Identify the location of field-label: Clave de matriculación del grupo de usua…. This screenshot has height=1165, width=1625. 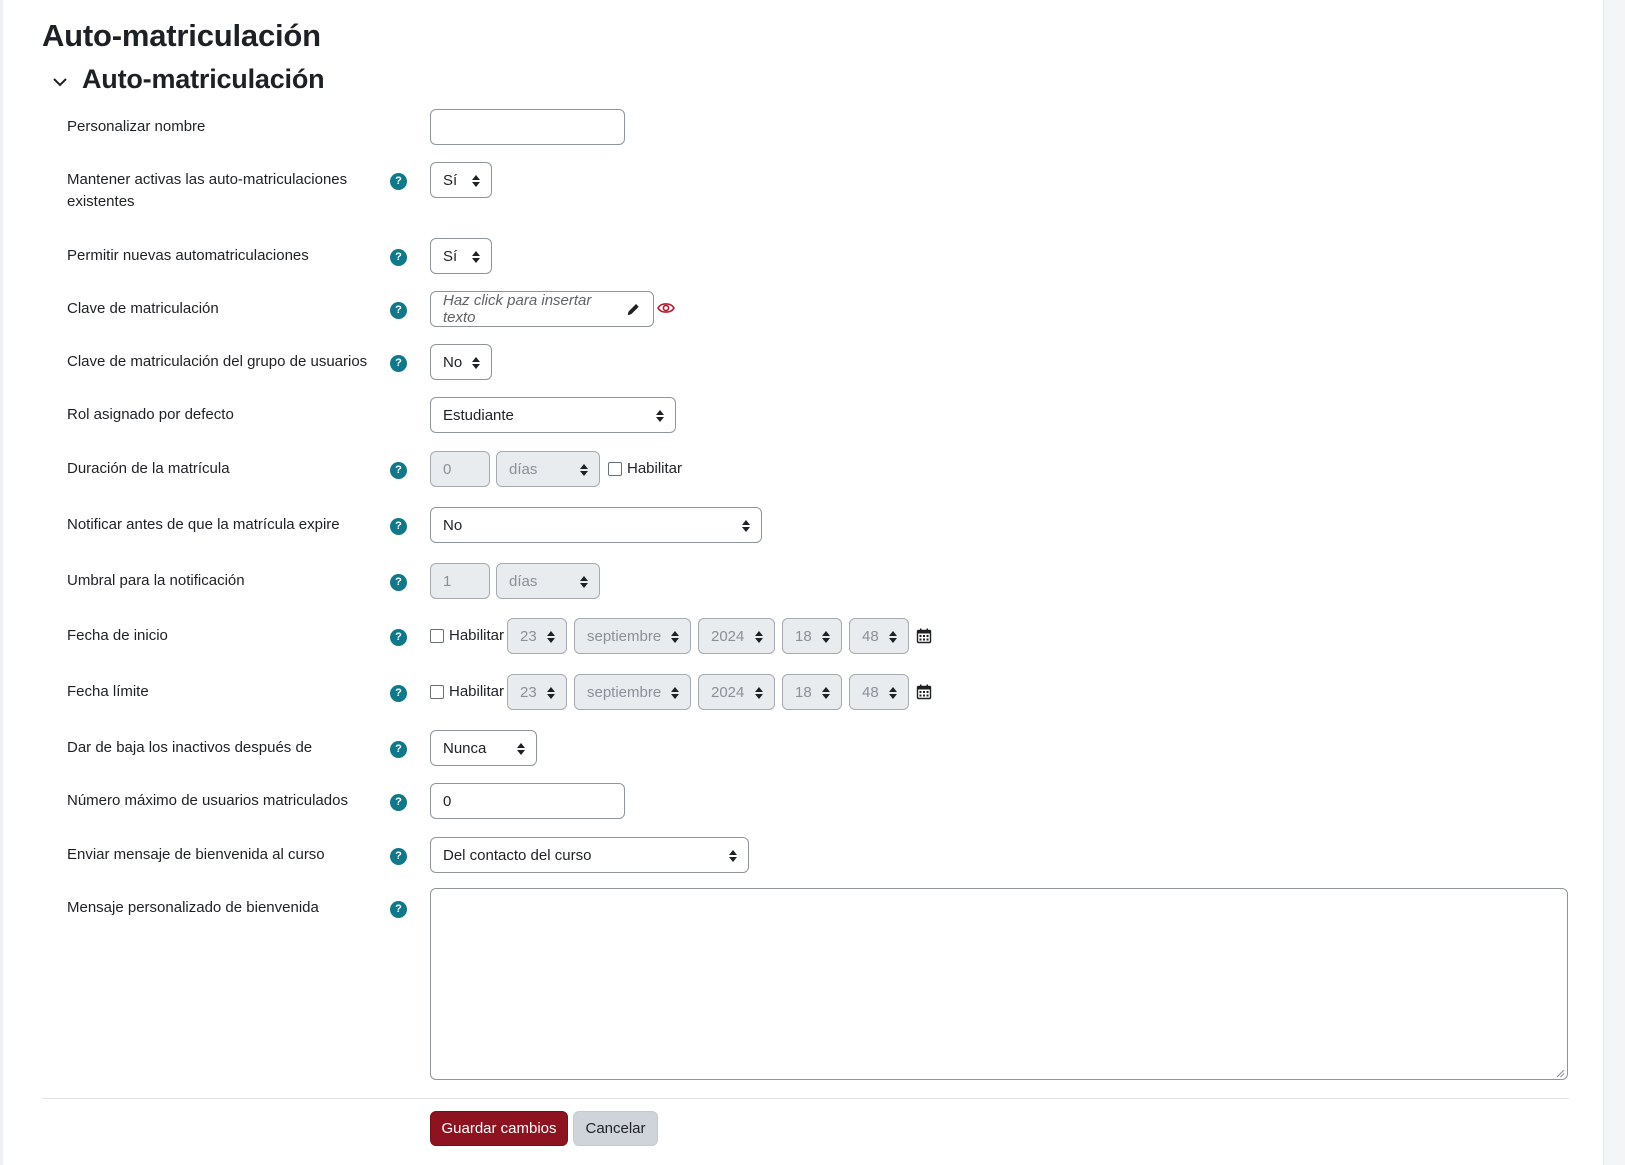
(217, 361).